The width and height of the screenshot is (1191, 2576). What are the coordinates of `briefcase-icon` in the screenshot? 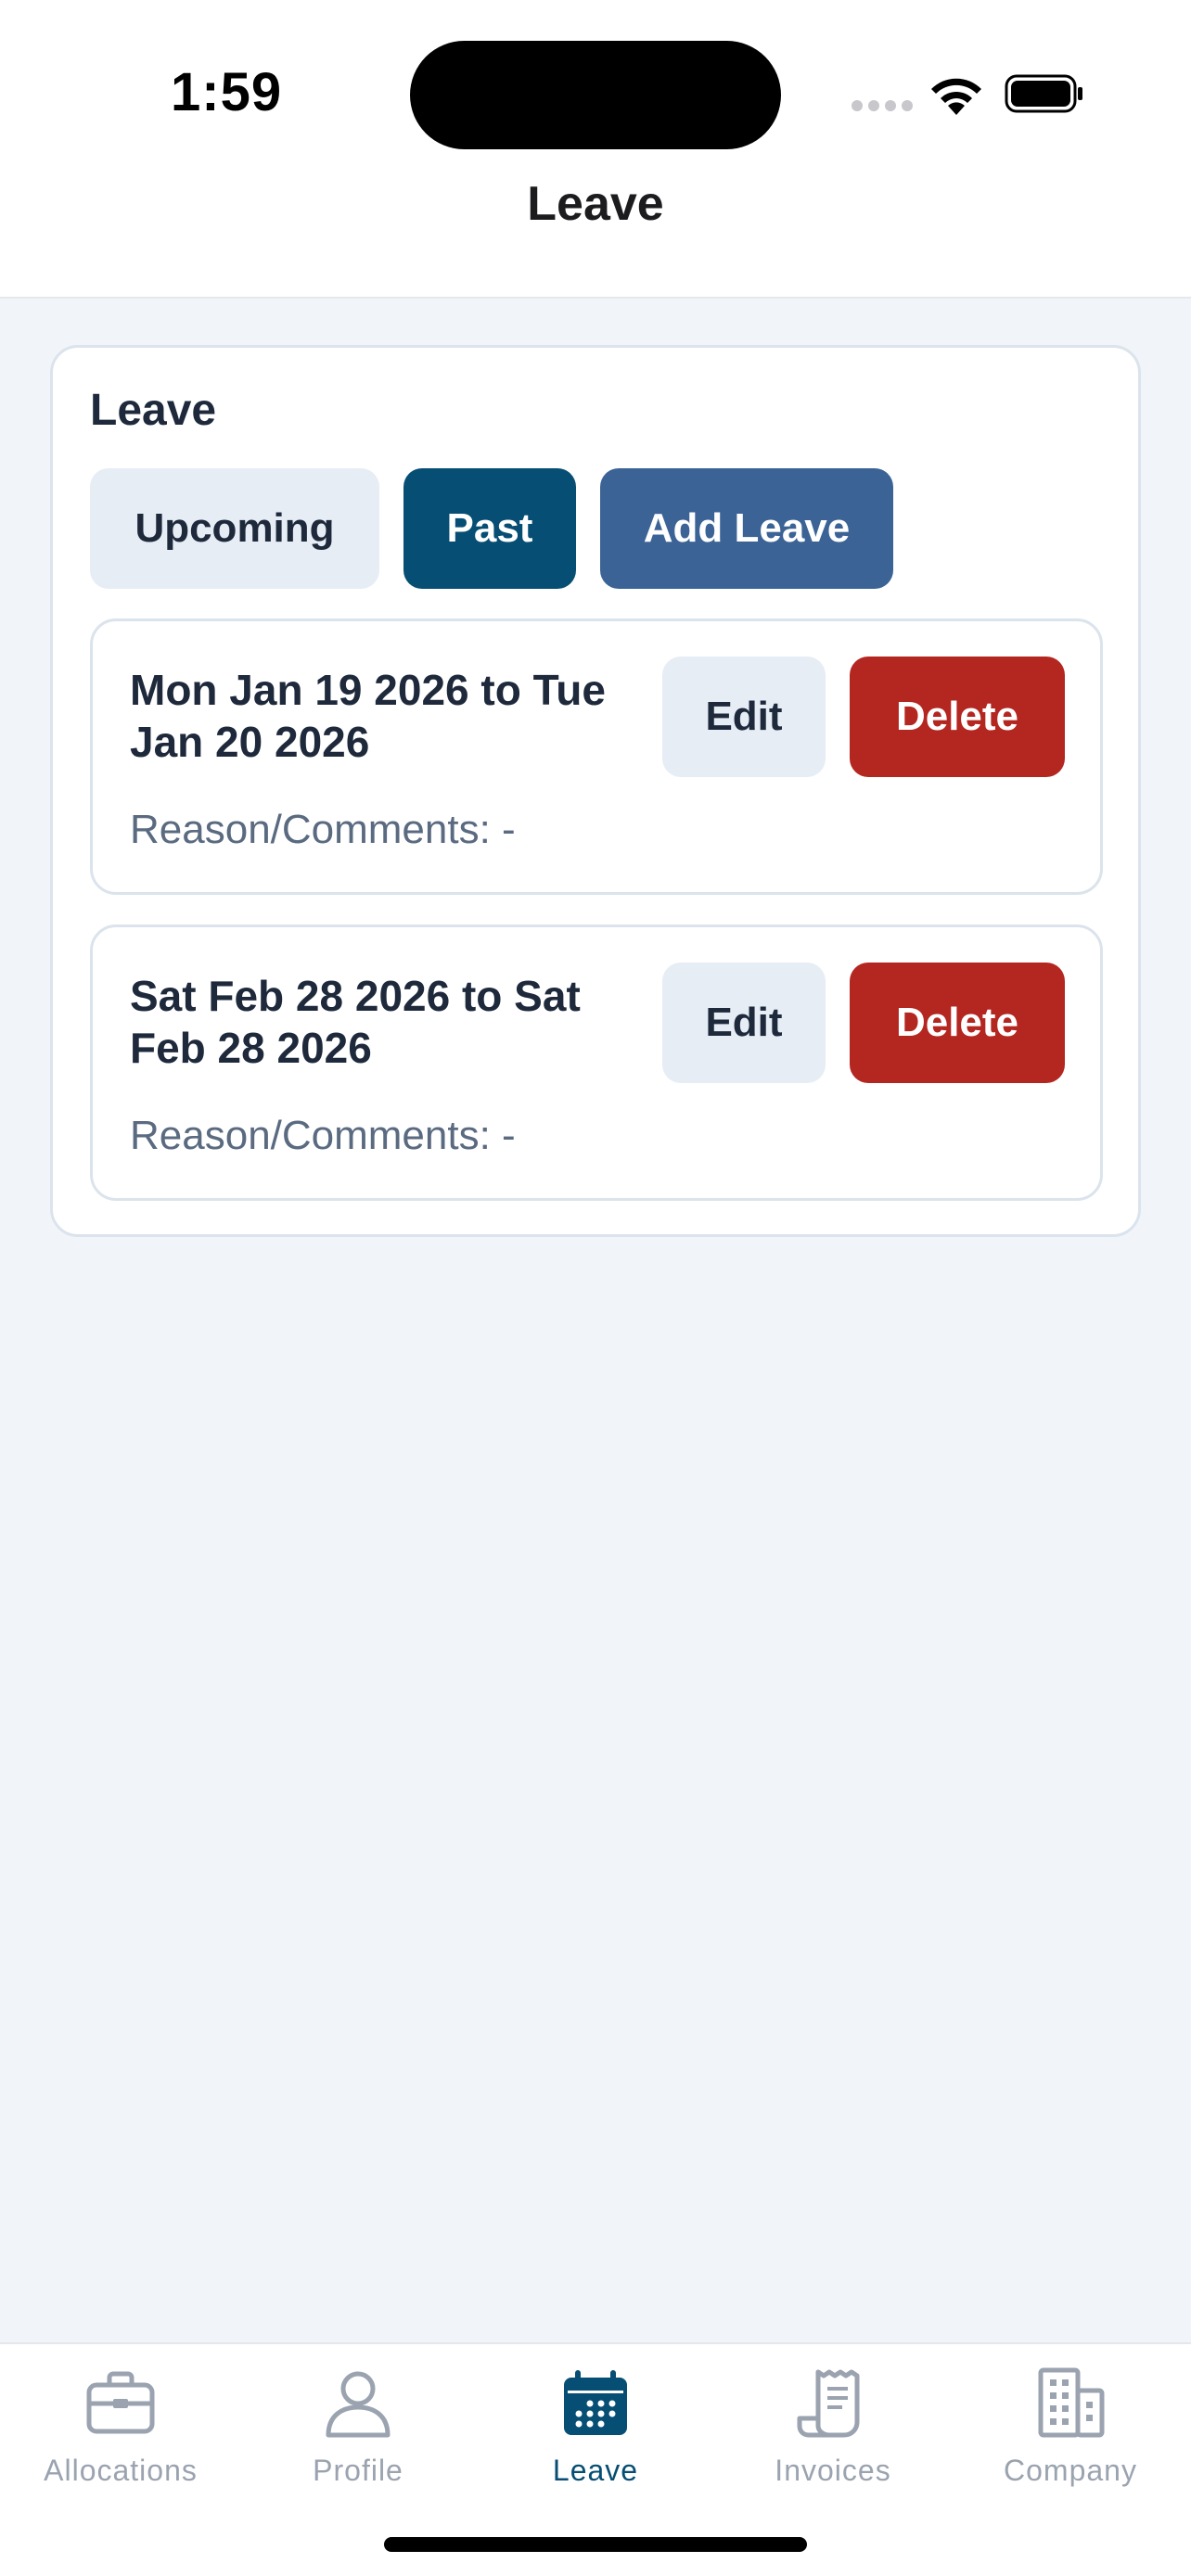 It's located at (121, 2402).